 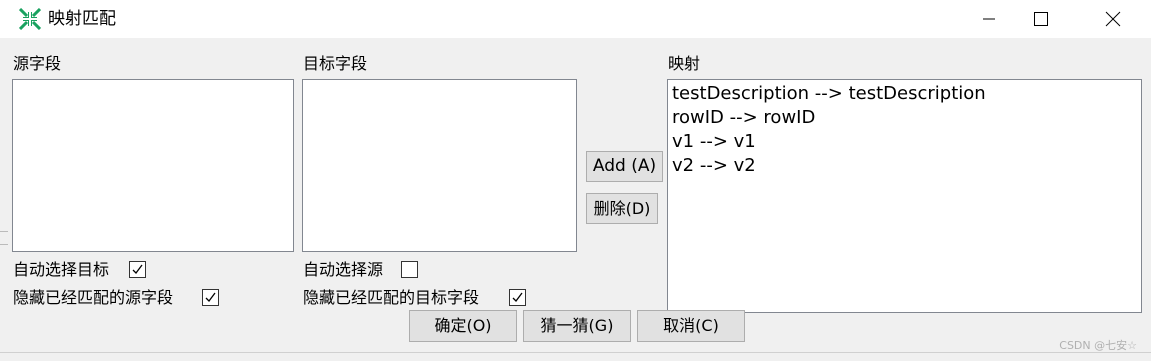 What do you see at coordinates (409, 269) in the screenshot?
I see `auto-select-source-checkbox` at bounding box center [409, 269].